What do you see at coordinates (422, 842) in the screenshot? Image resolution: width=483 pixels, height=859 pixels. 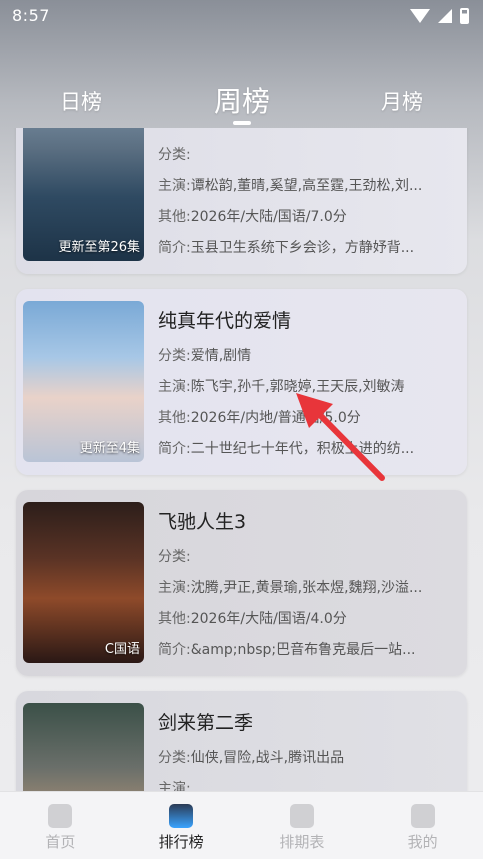 I see `nav-label: 我的` at bounding box center [422, 842].